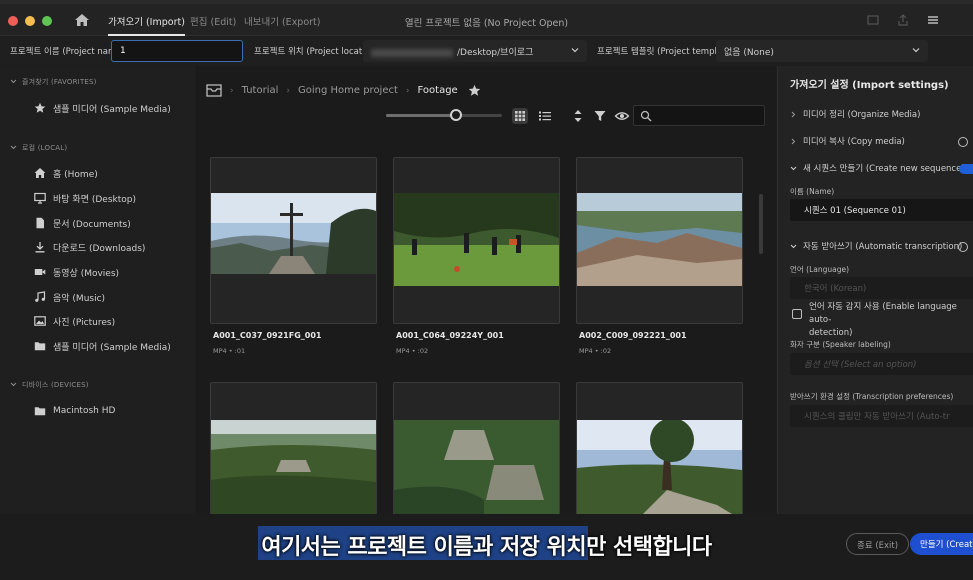 The height and width of the screenshot is (580, 973). Describe the element at coordinates (456, 115) in the screenshot. I see `slider-handle` at that location.